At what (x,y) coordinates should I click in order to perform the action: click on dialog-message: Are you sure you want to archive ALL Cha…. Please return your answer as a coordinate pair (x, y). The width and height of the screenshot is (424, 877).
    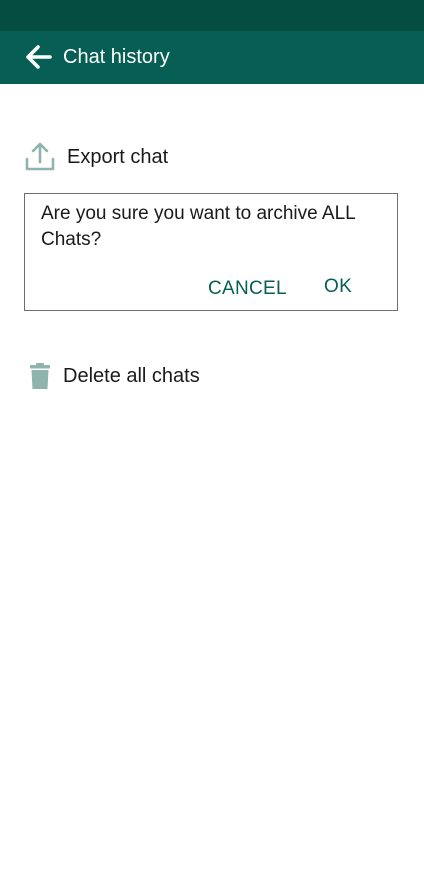
    Looking at the image, I should click on (198, 226).